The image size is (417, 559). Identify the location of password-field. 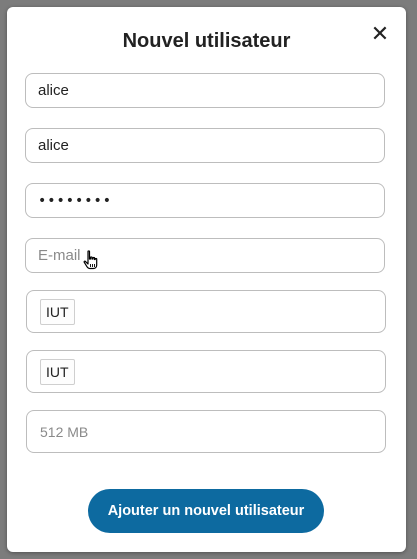
(205, 200).